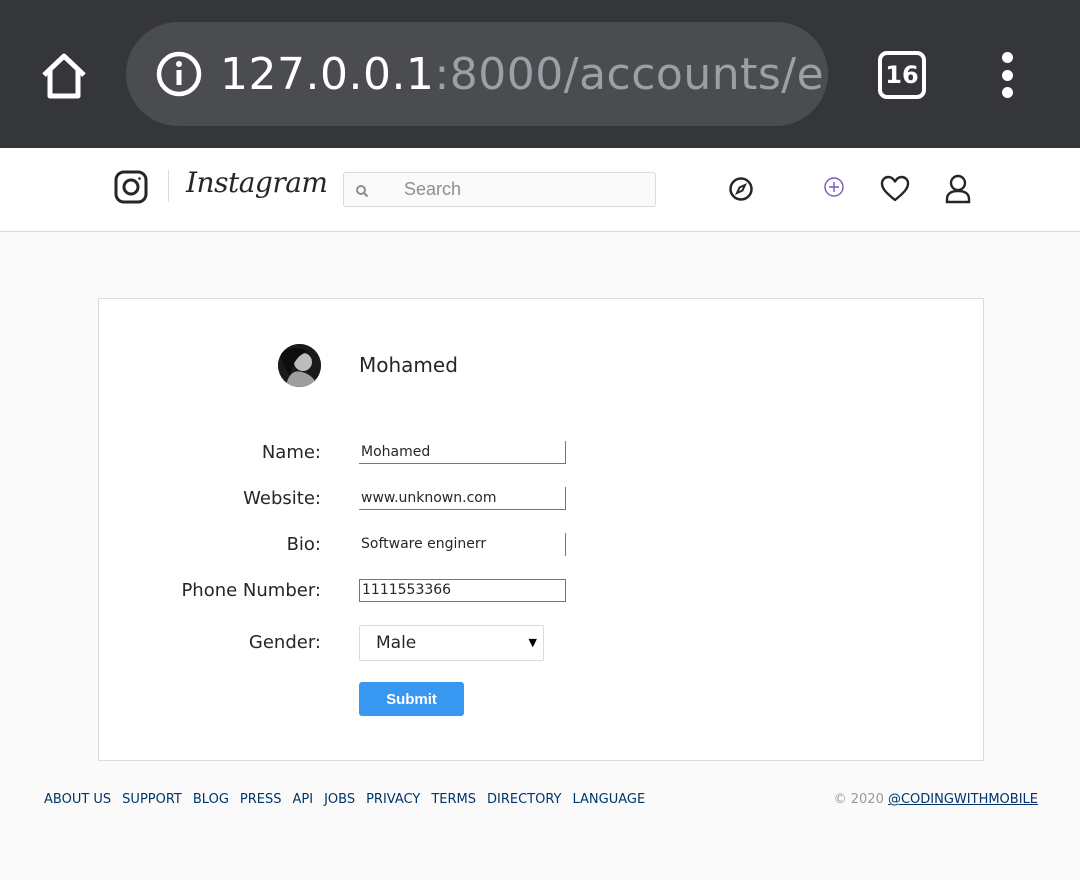 The height and width of the screenshot is (880, 1080). What do you see at coordinates (524, 189) in the screenshot?
I see `search-input` at bounding box center [524, 189].